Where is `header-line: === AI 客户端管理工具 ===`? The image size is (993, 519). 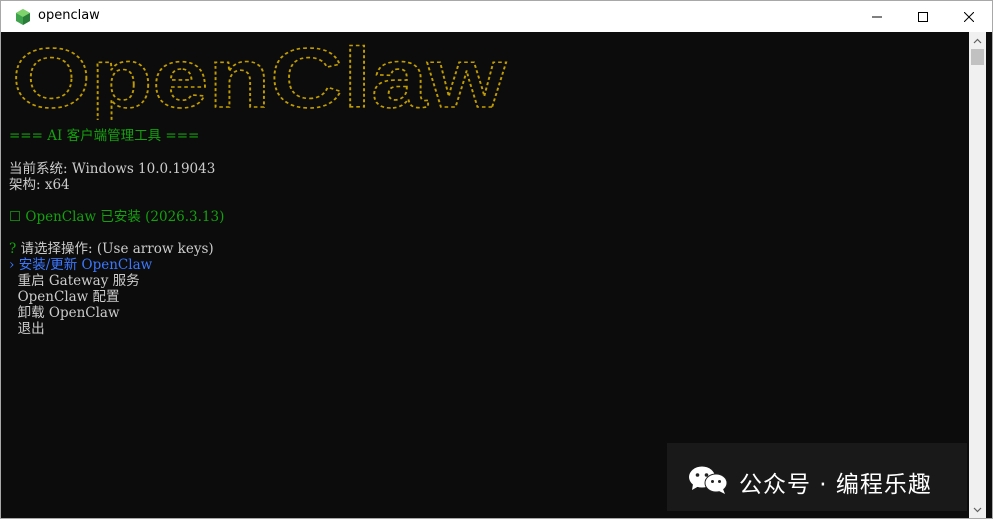
header-line: === AI 客户端管理工具 === is located at coordinates (104, 136).